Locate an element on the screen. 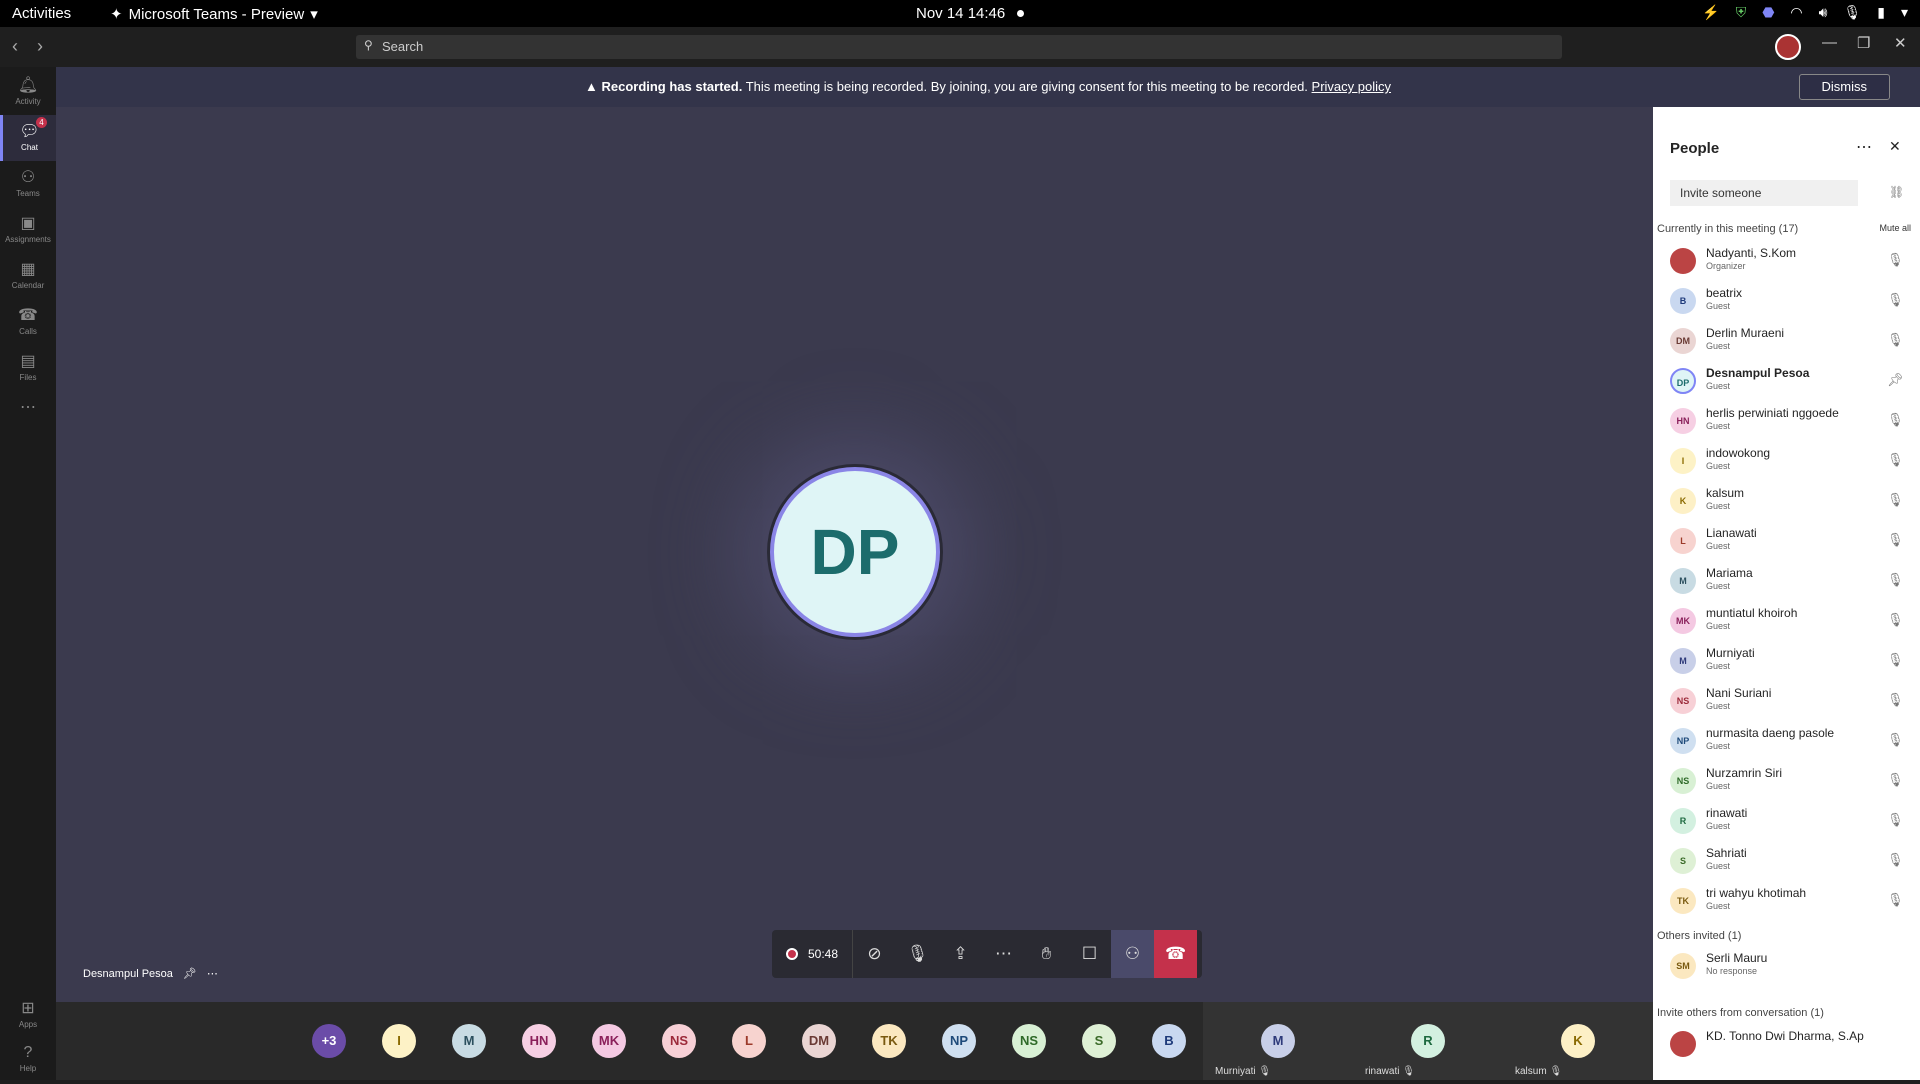  participant-tile: Kkalsum 🎙︎ is located at coordinates (1578, 1041).